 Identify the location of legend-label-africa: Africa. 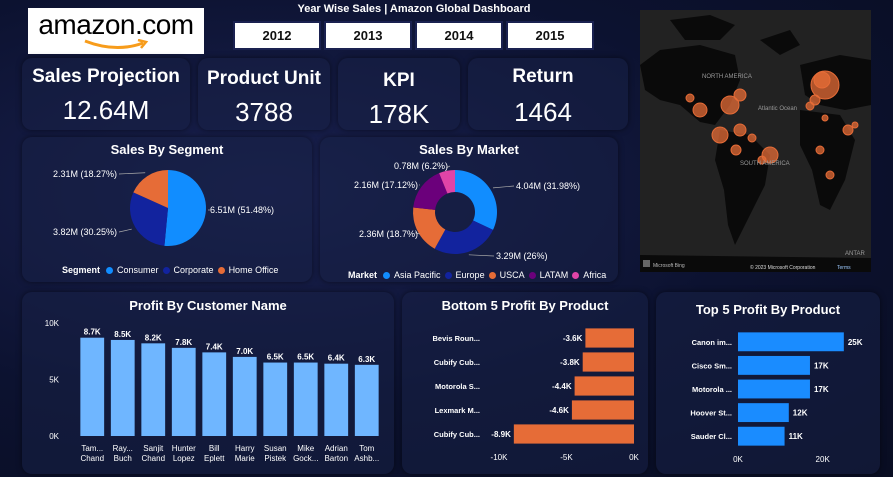
(595, 275).